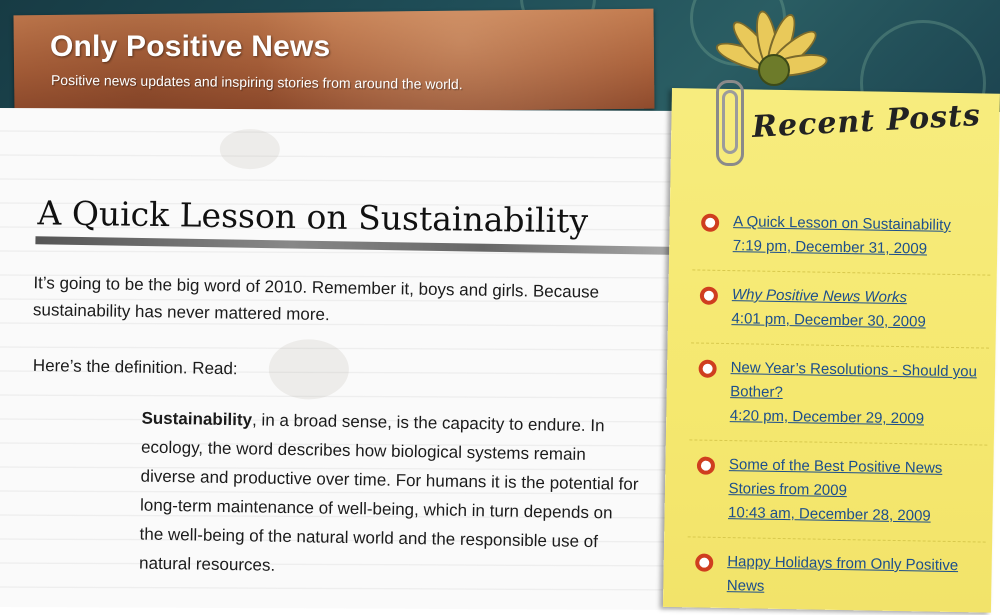  I want to click on recent-post-date: 10:43 am, December 28, 2009, so click(854, 515).